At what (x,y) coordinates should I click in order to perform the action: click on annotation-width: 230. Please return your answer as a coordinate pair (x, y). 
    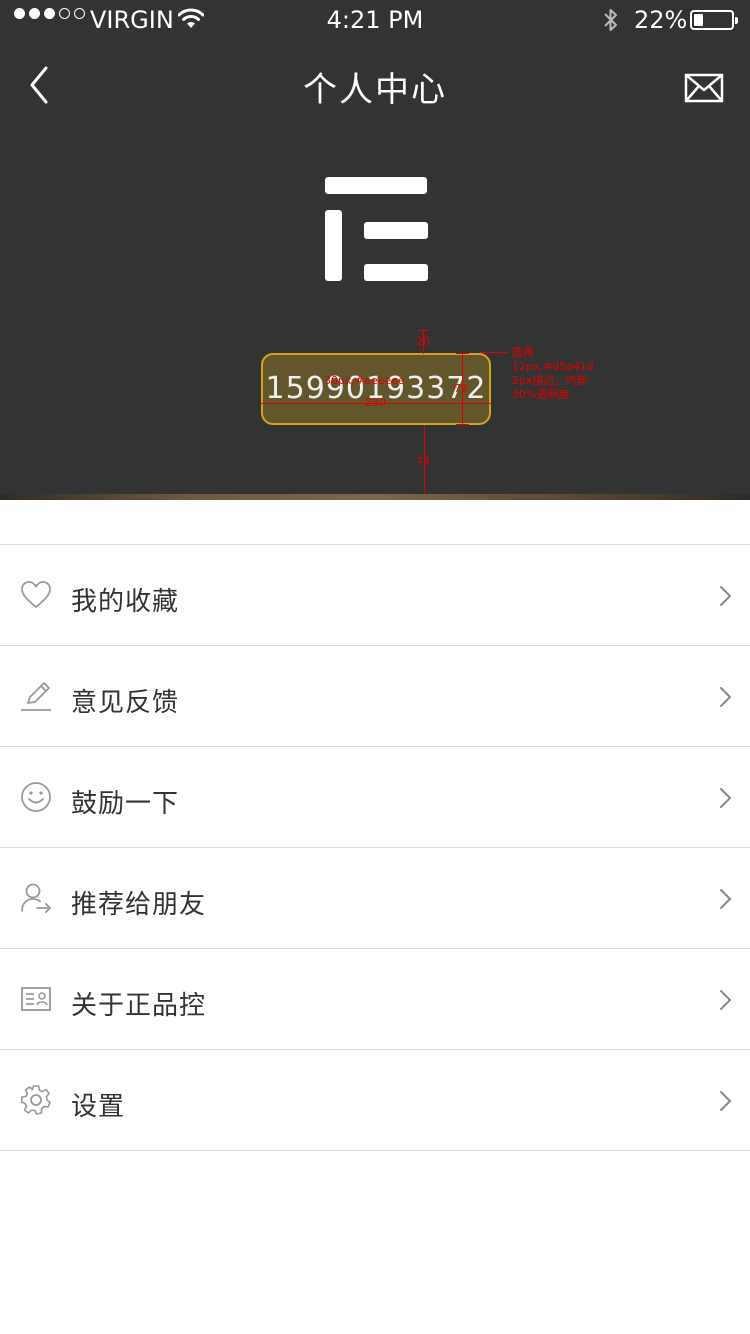
    Looking at the image, I should click on (375, 402).